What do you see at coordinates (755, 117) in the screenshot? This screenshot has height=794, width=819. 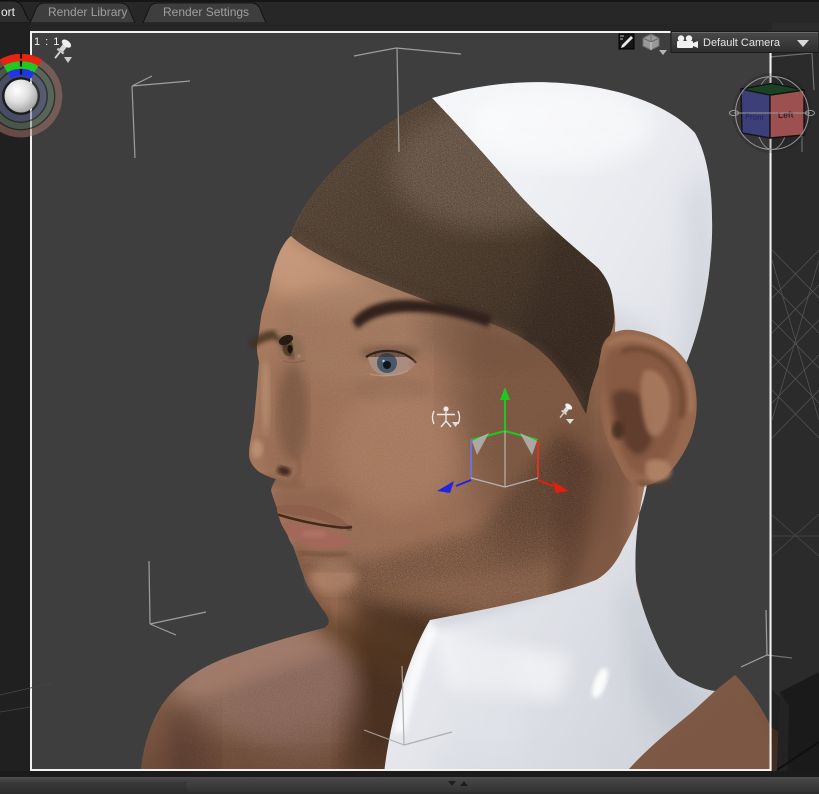 I see `svg-text: Front` at bounding box center [755, 117].